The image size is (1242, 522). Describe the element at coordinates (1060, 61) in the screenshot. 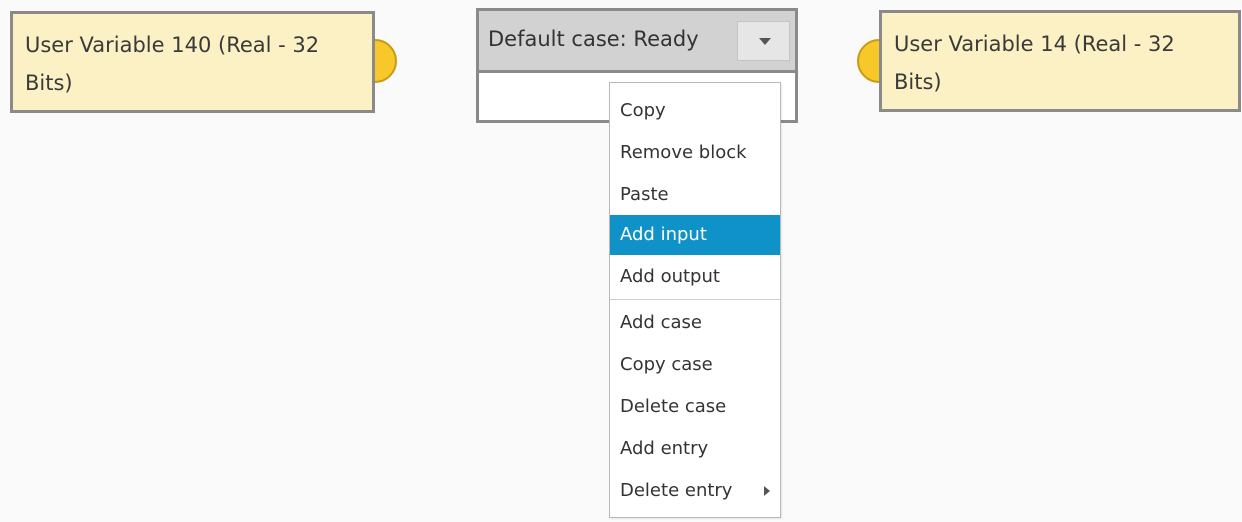

I see `user-variable-14-block: User Variable 14 (Real - 32 Bits)` at that location.